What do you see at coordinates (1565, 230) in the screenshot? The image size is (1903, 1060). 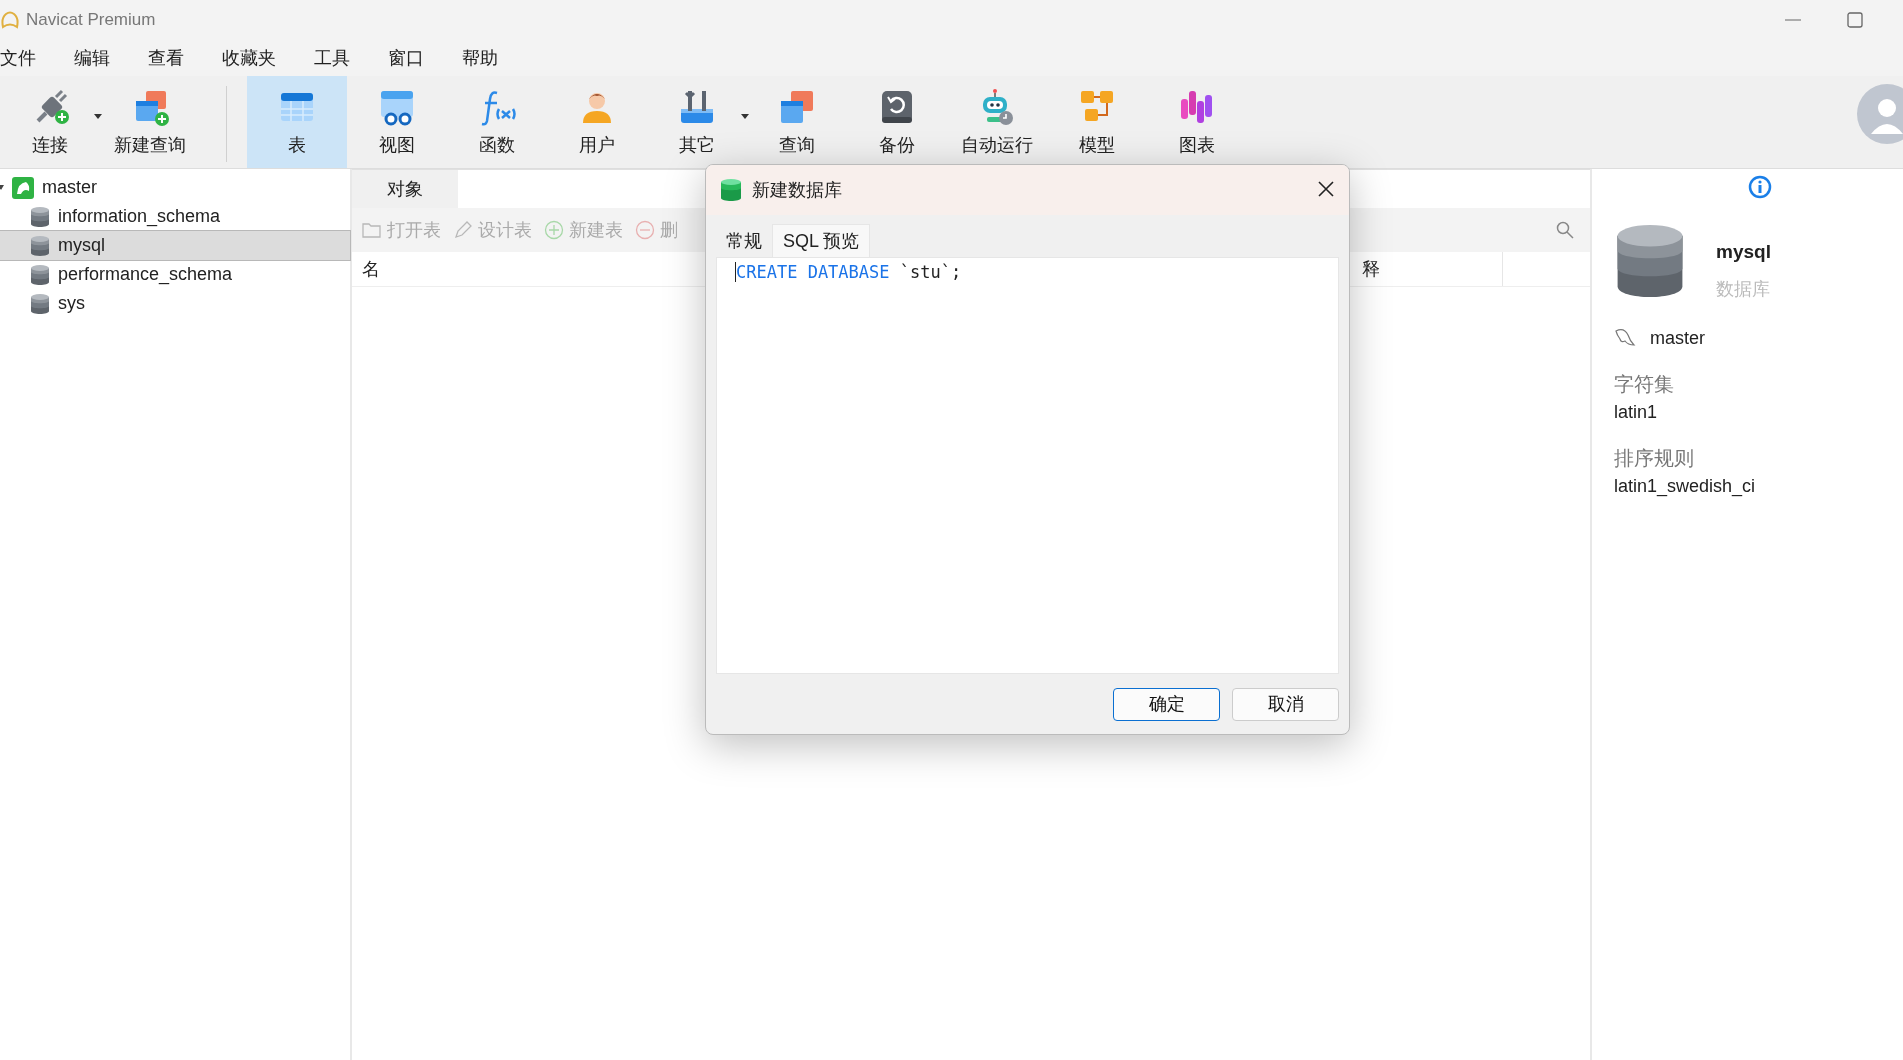 I see `search-icon` at bounding box center [1565, 230].